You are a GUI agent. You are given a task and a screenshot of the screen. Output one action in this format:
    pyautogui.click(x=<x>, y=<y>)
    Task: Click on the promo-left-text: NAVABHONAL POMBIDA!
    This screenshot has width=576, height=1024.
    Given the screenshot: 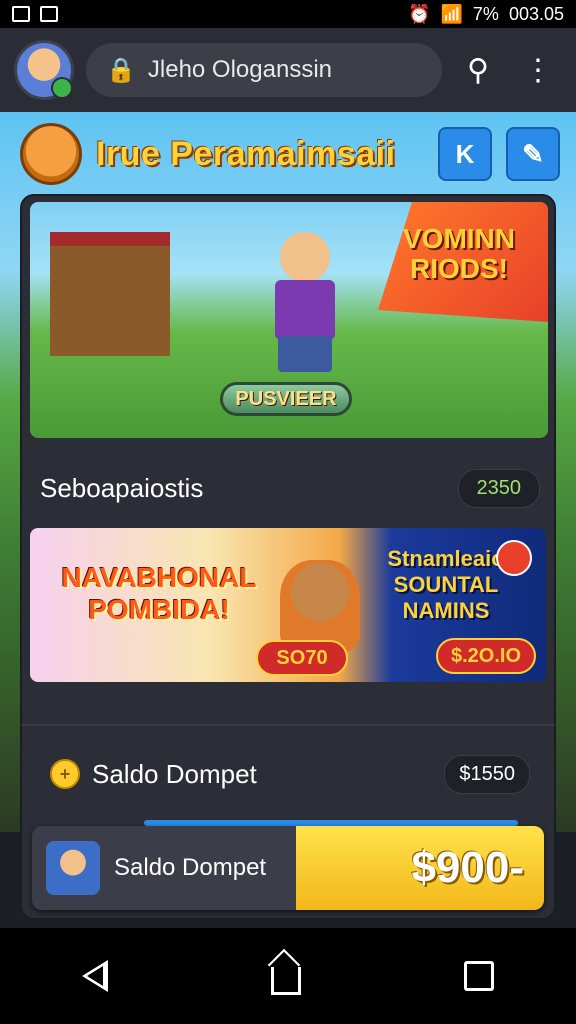 What is the action you would take?
    pyautogui.click(x=159, y=593)
    